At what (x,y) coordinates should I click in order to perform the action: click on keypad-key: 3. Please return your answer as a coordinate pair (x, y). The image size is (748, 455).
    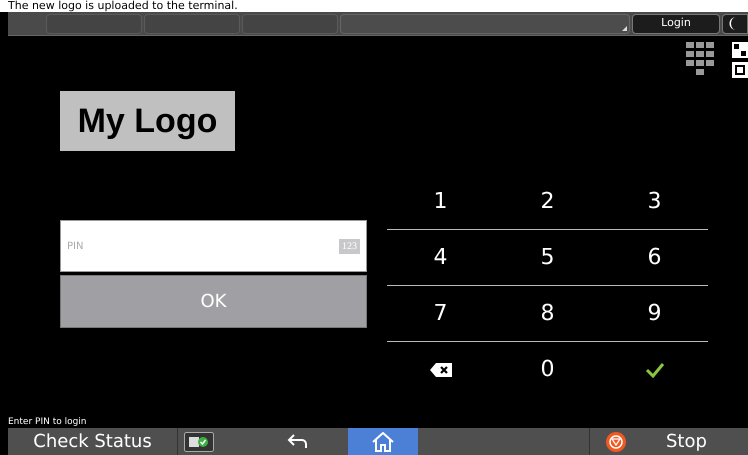
    Looking at the image, I should click on (654, 201).